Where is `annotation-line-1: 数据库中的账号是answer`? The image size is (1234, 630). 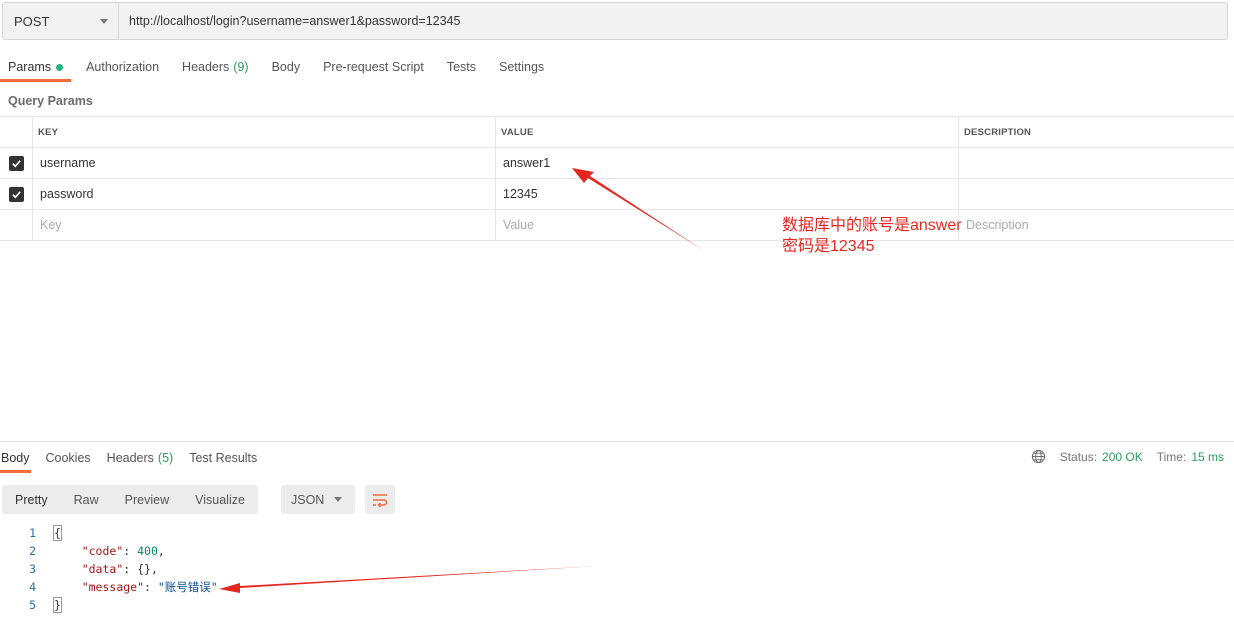 annotation-line-1: 数据库中的账号是answer is located at coordinates (872, 225).